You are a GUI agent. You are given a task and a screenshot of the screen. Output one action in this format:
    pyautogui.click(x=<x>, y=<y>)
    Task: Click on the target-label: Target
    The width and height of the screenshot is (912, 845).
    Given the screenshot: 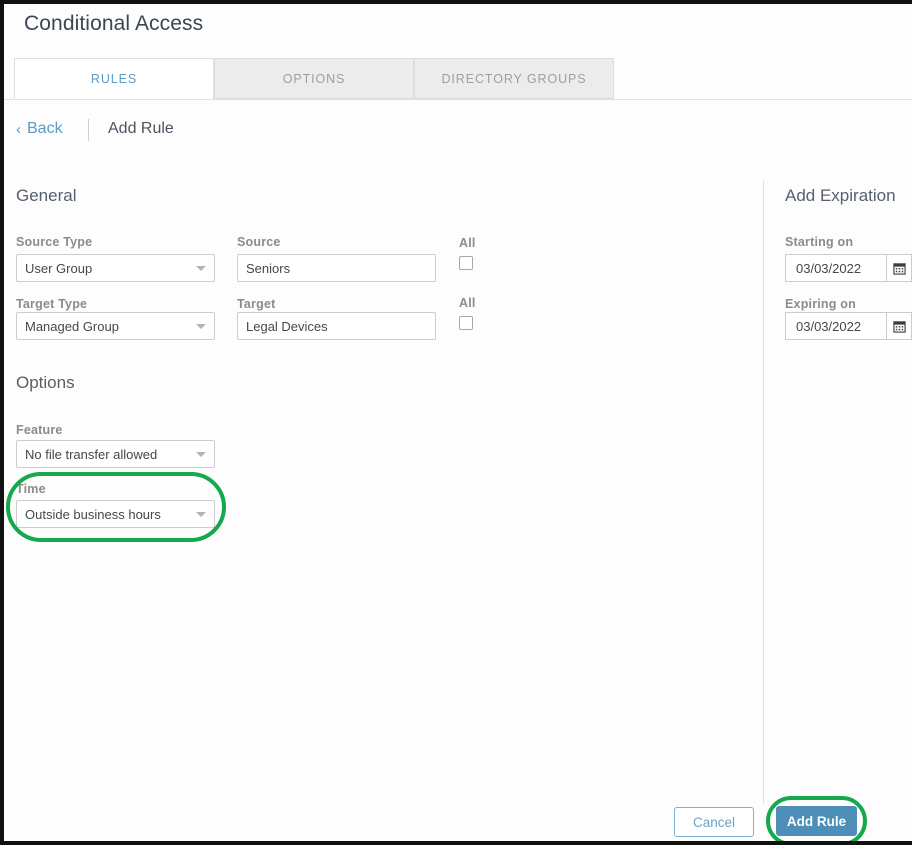 What is the action you would take?
    pyautogui.click(x=256, y=304)
    